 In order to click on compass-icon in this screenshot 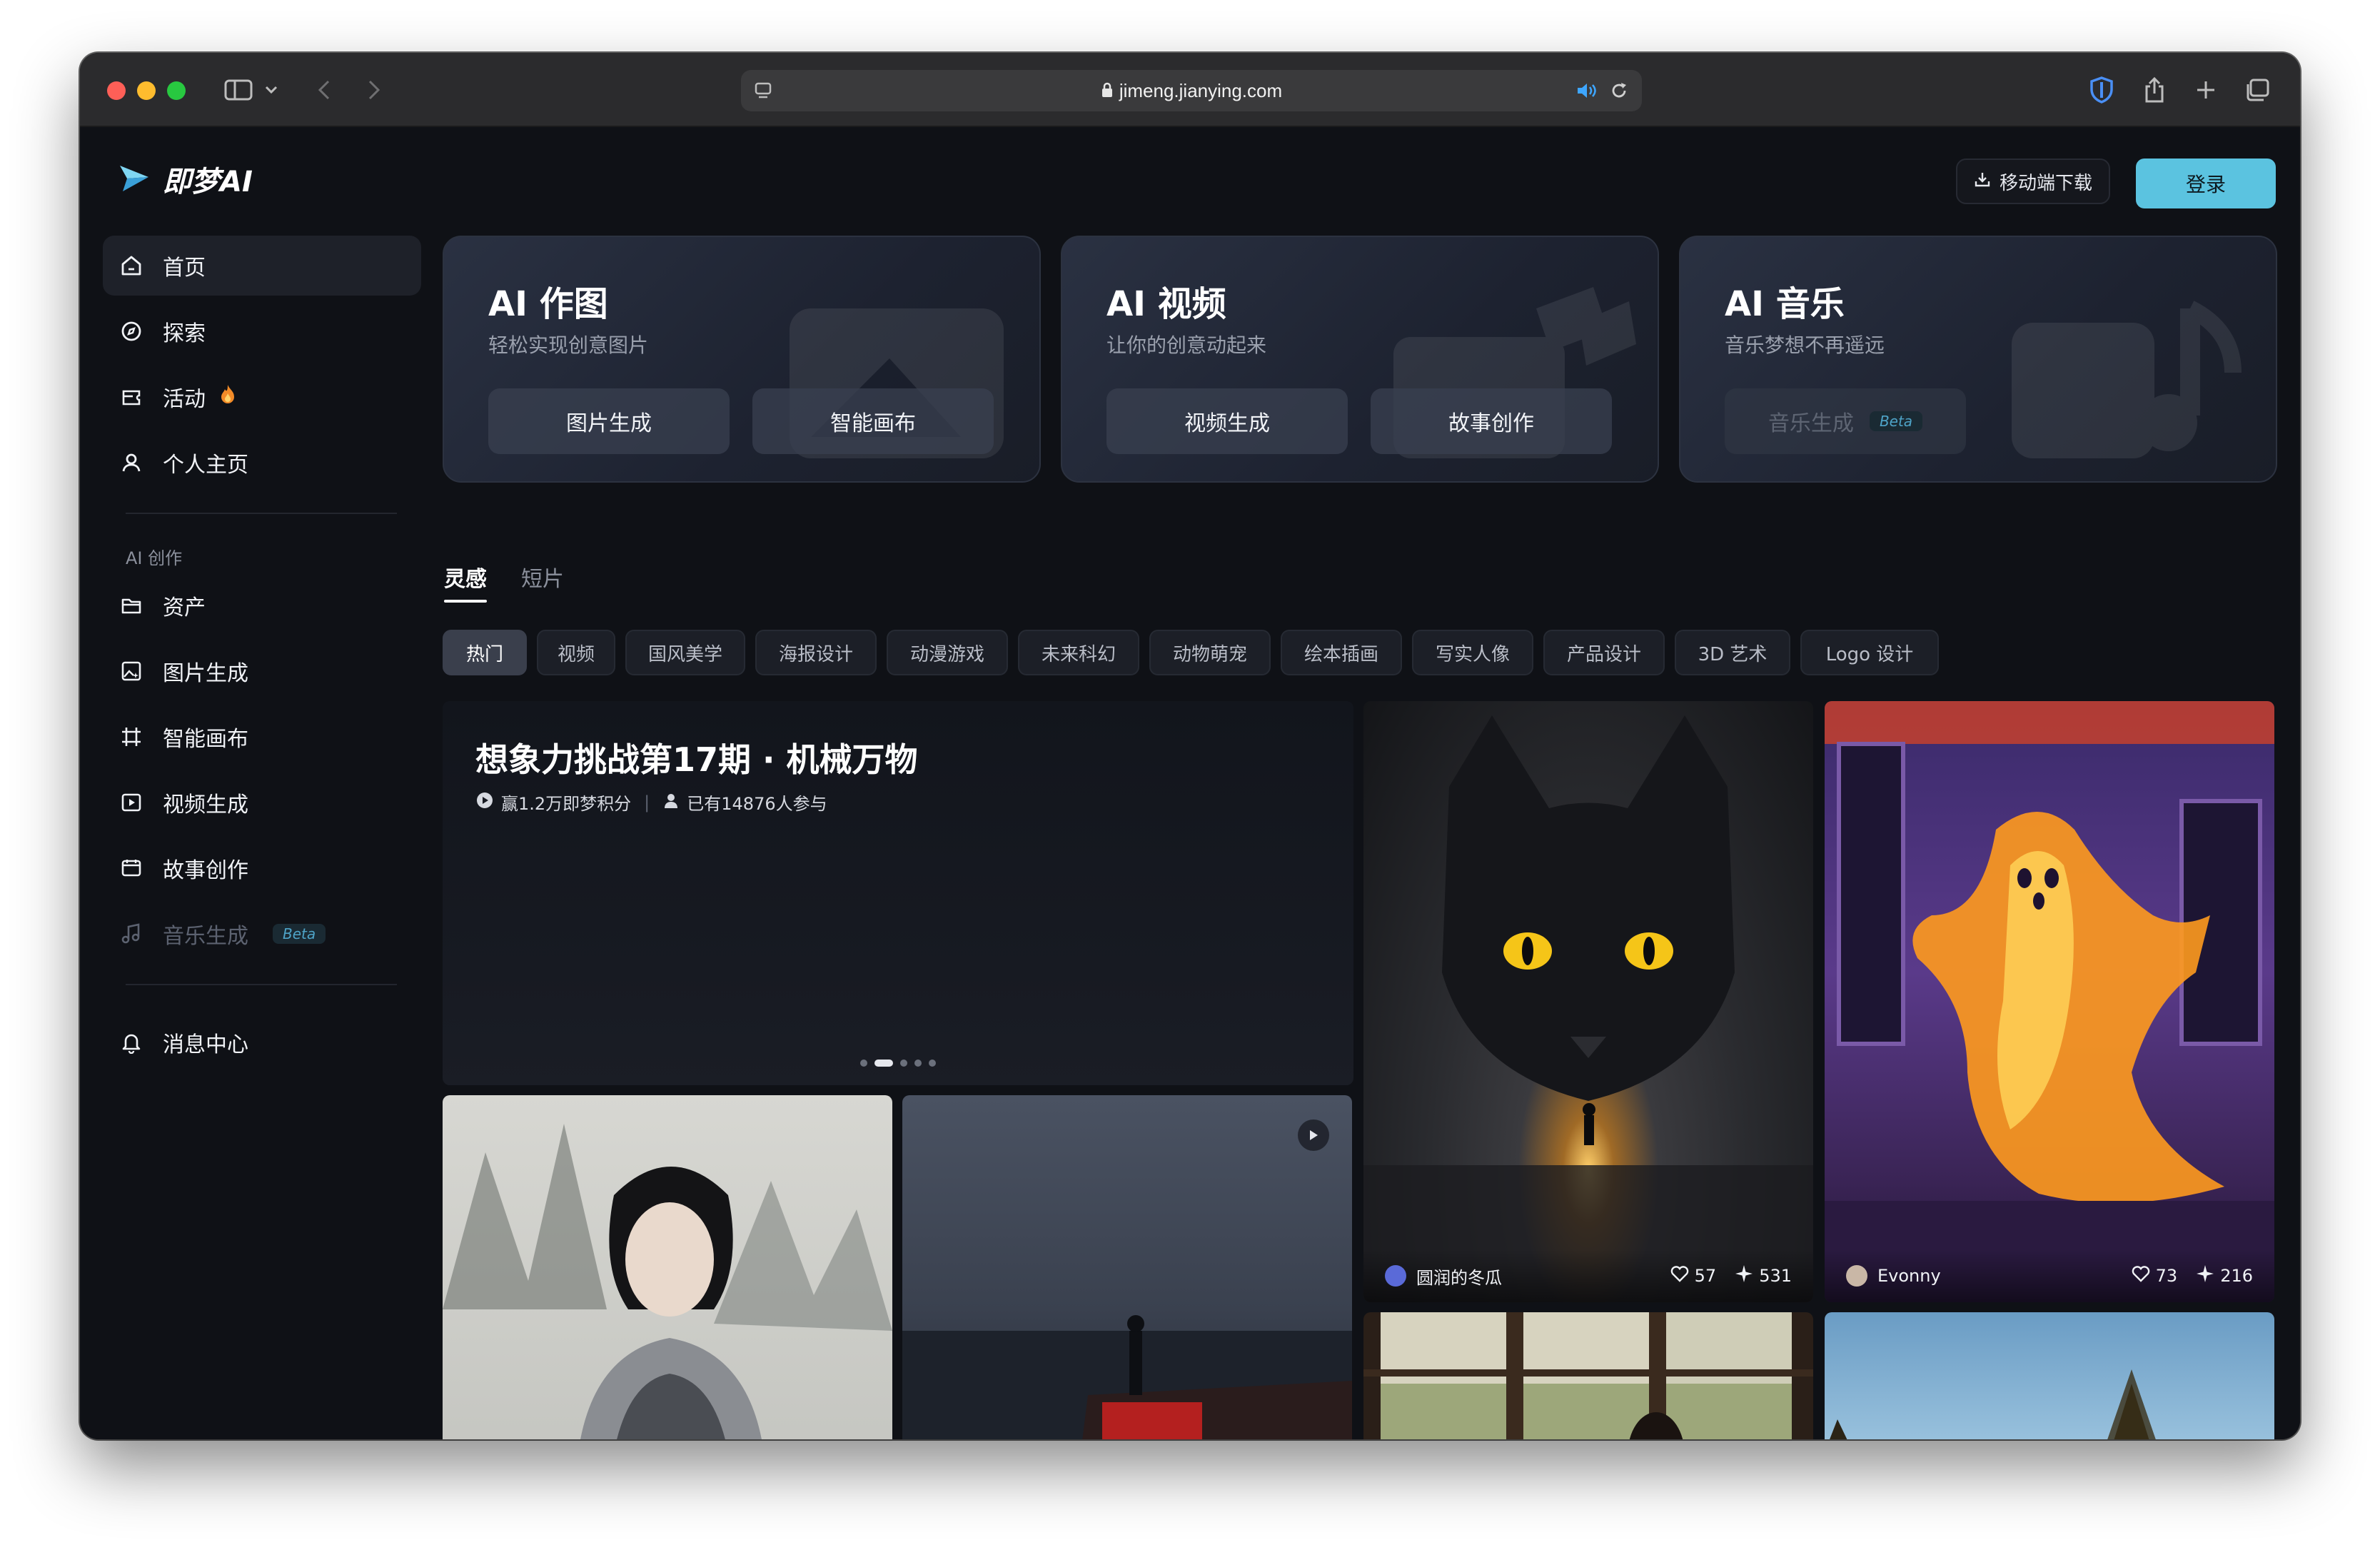, I will do `click(131, 331)`.